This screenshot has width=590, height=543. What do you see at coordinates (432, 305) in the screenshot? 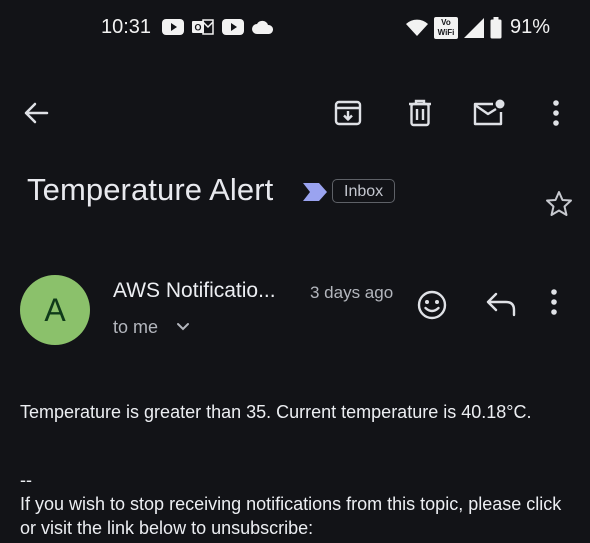
I see `emoji-icon` at bounding box center [432, 305].